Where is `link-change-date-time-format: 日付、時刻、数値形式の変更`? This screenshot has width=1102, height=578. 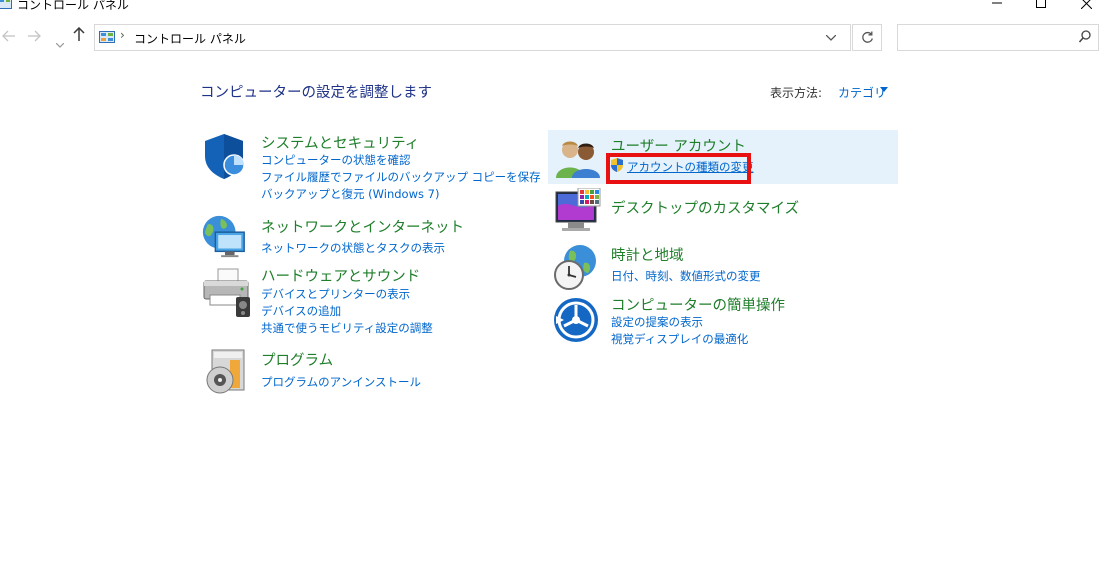
link-change-date-time-format: 日付、時刻、数値形式の変更 is located at coordinates (686, 276).